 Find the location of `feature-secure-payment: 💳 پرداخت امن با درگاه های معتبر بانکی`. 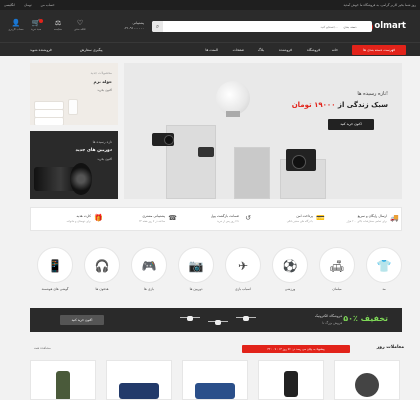

feature-secure-payment: 💳 پرداخت امن با درگاه های معتبر بانکی is located at coordinates (290, 220).